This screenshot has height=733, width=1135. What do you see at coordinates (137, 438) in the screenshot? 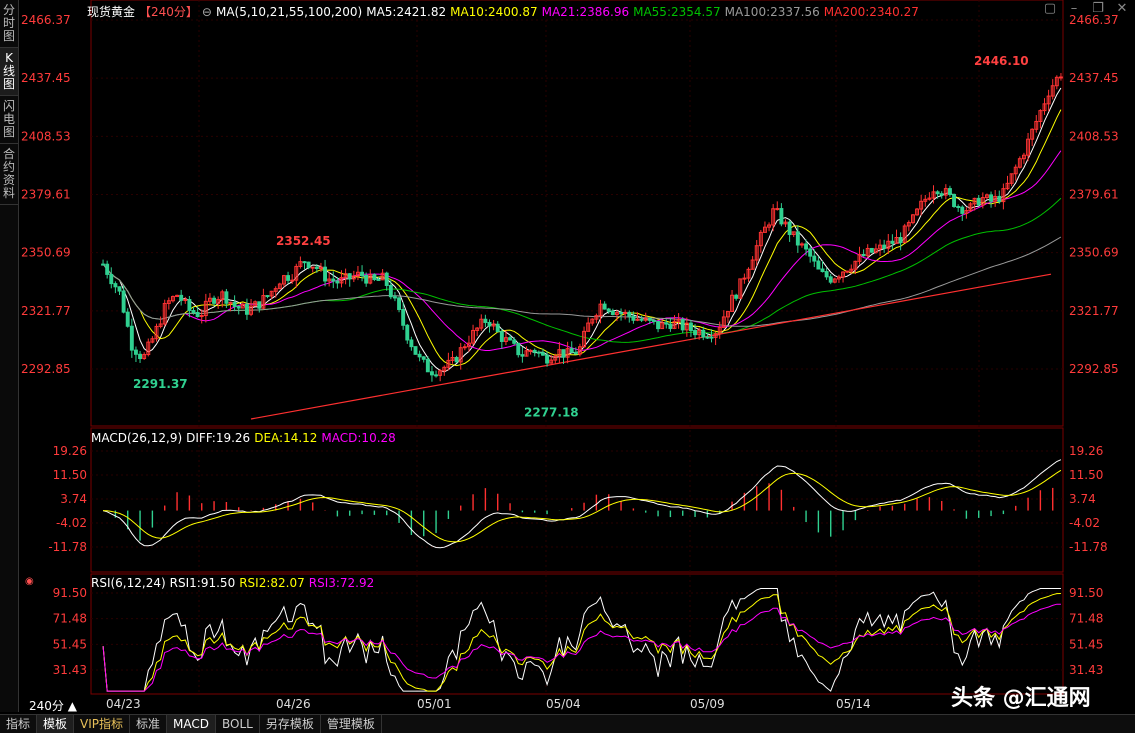
I see `macd-title: MACD(26,12,9)` at bounding box center [137, 438].